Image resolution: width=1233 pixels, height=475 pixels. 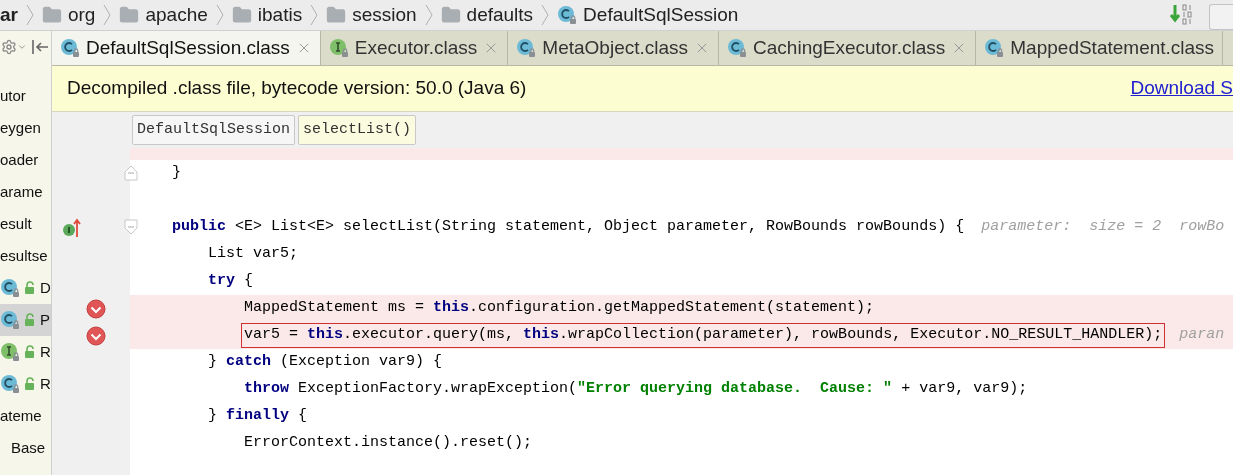 I want to click on breadcrumb-item: apache, so click(x=163, y=15).